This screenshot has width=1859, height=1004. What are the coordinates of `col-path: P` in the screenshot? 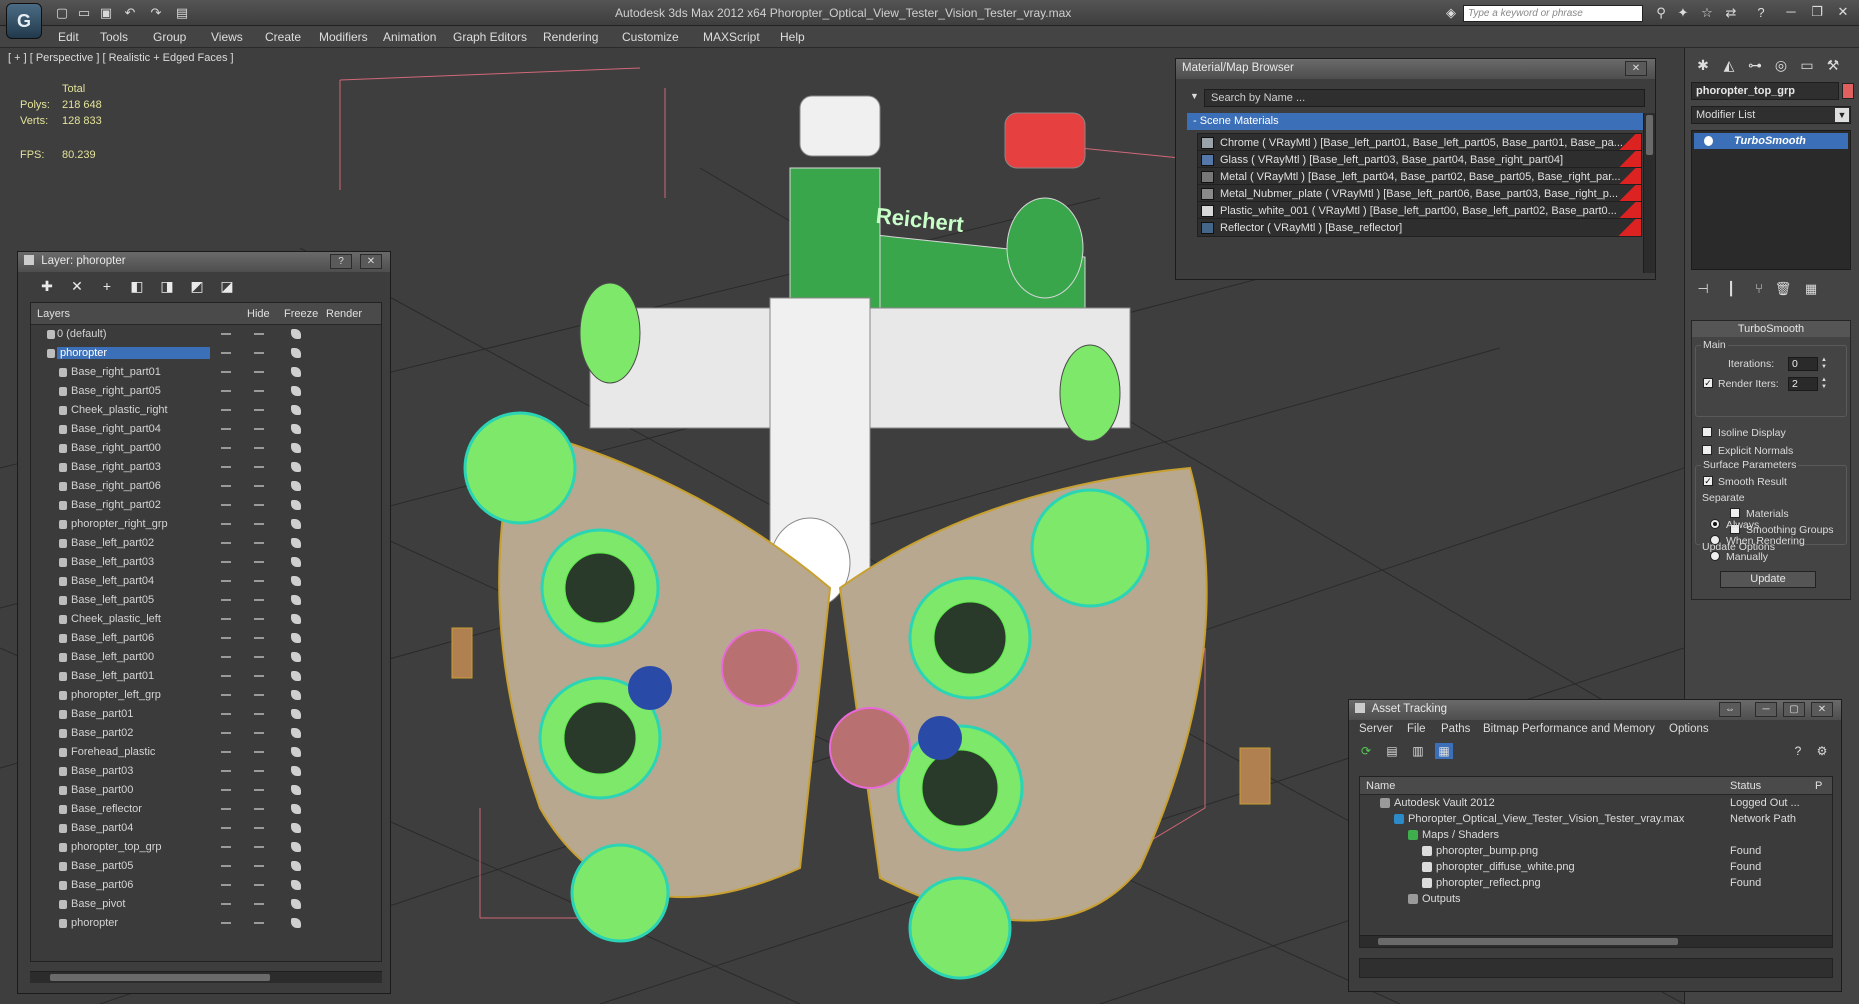 It's located at (1818, 786).